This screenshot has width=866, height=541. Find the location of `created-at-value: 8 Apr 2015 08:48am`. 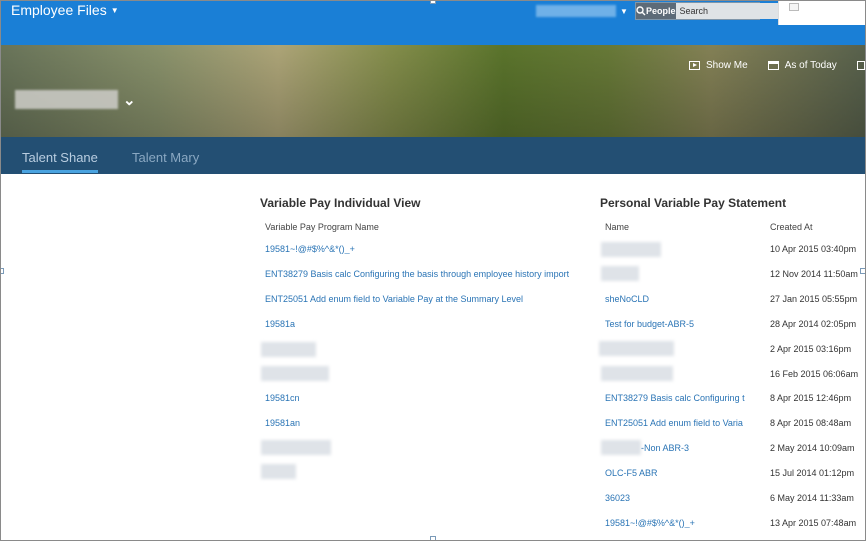

created-at-value: 8 Apr 2015 08:48am is located at coordinates (811, 423).